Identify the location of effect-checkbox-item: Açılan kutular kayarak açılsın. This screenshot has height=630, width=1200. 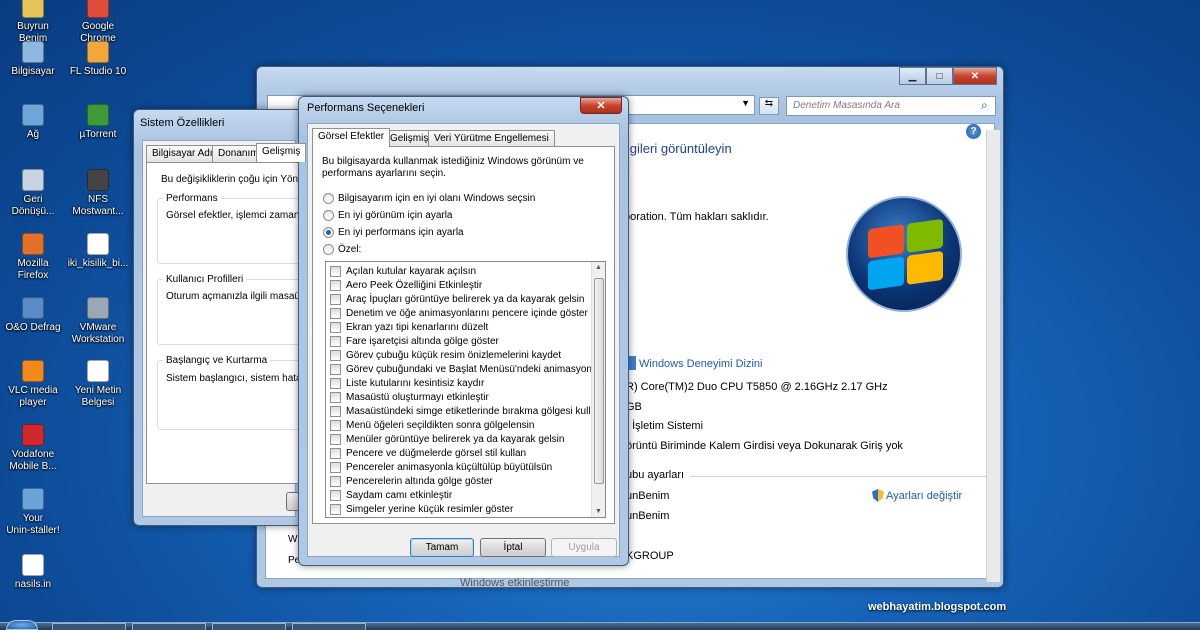
(403, 271).